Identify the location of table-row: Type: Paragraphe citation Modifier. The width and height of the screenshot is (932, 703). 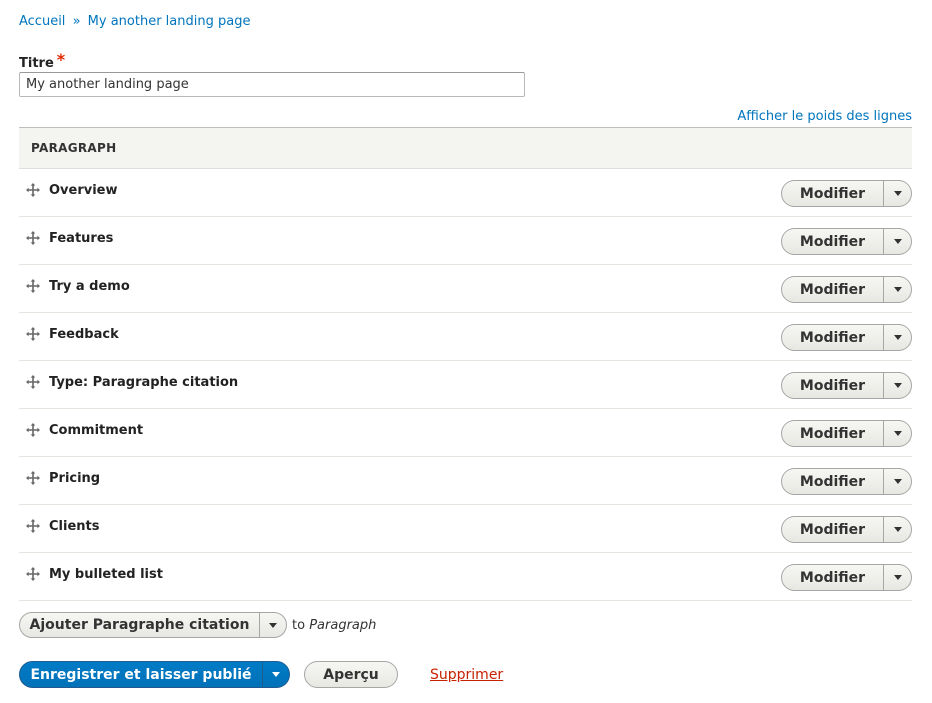
(465, 385).